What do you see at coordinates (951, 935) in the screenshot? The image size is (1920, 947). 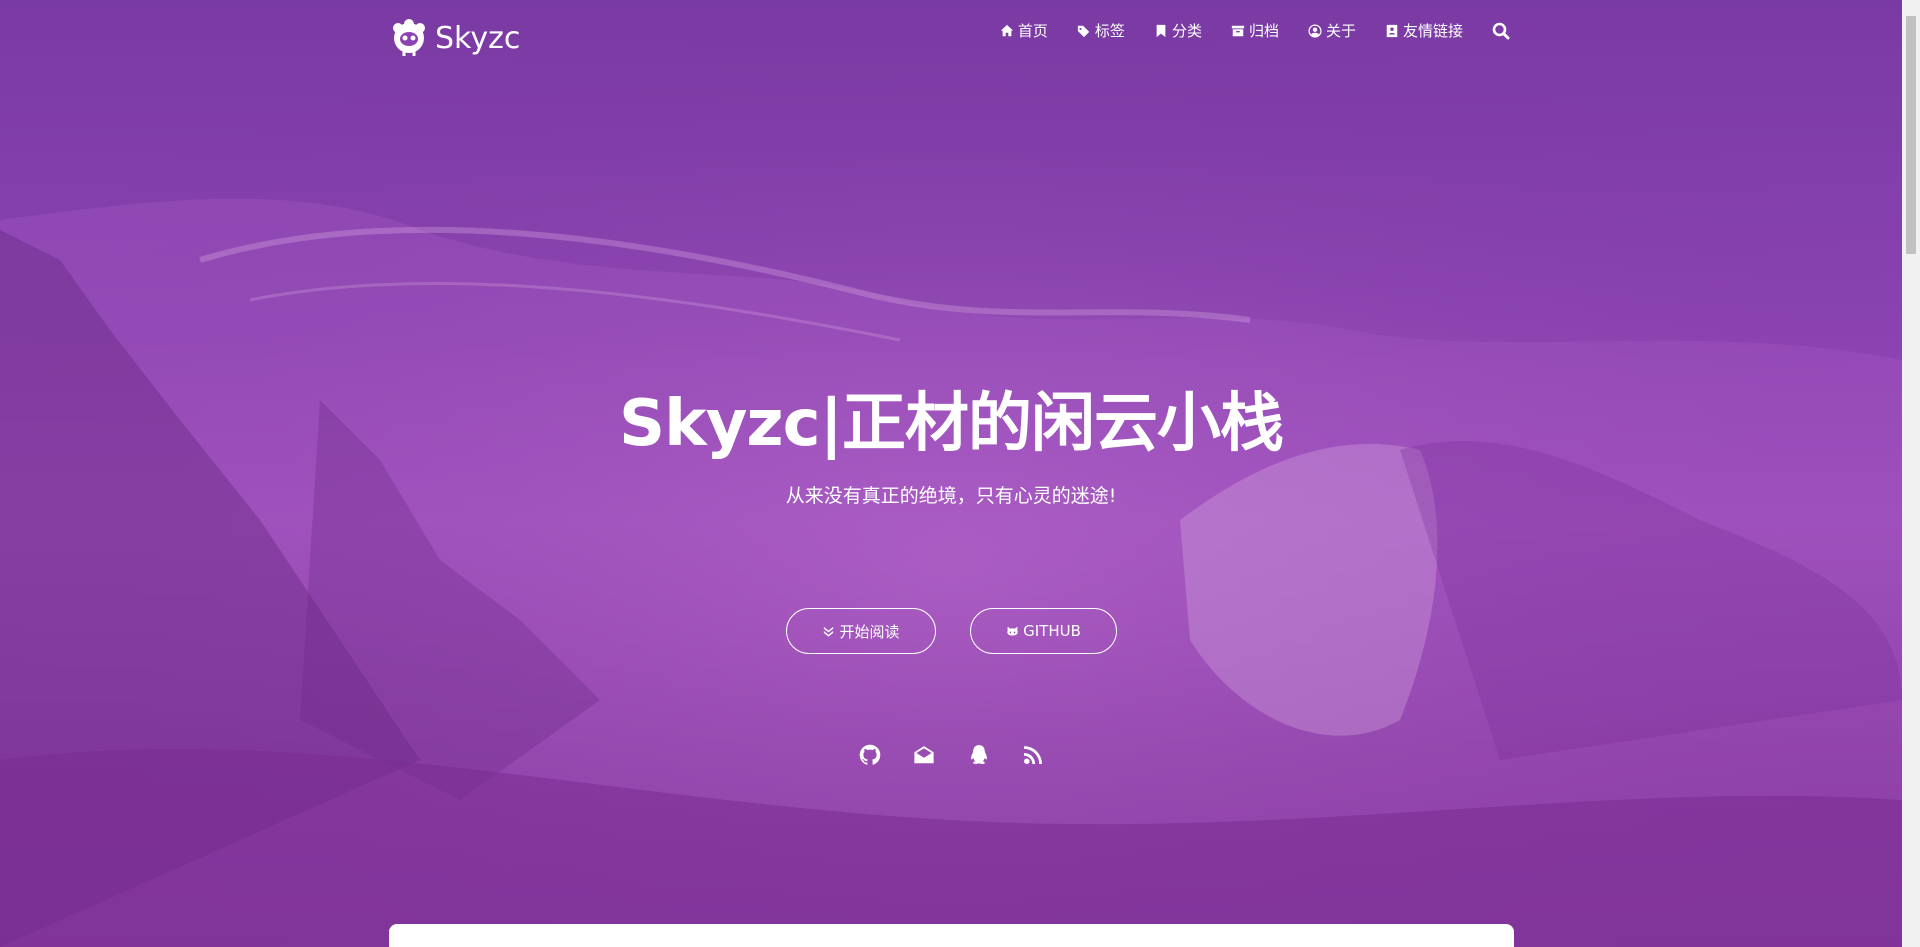 I see `content-card` at bounding box center [951, 935].